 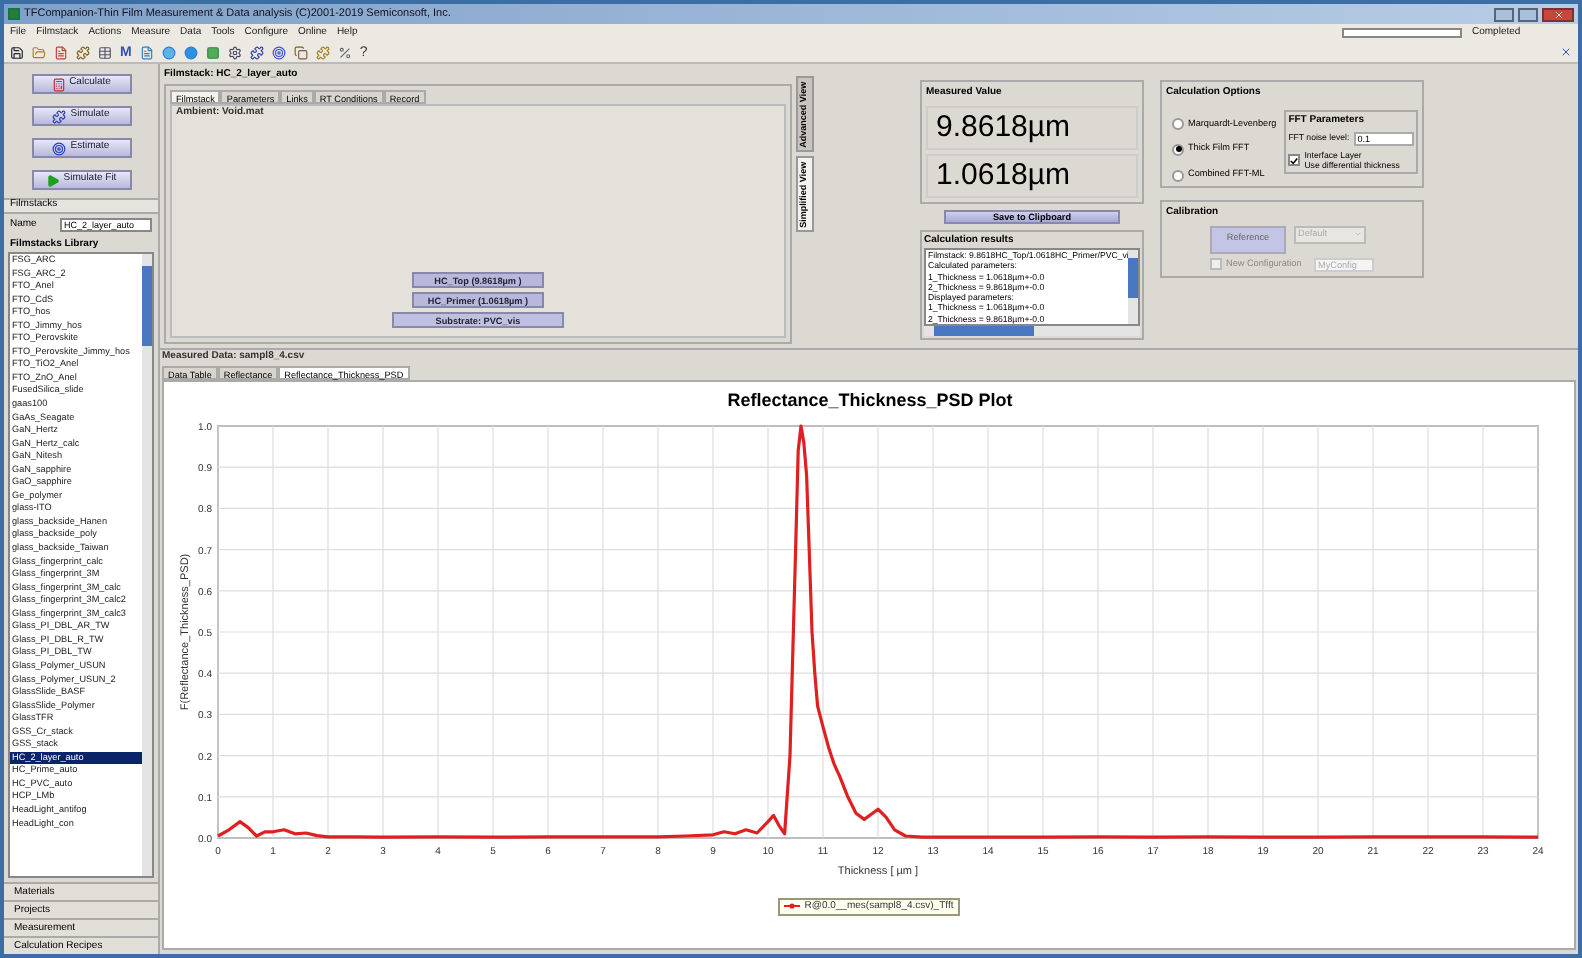 I want to click on list-icon, so click(x=146, y=52).